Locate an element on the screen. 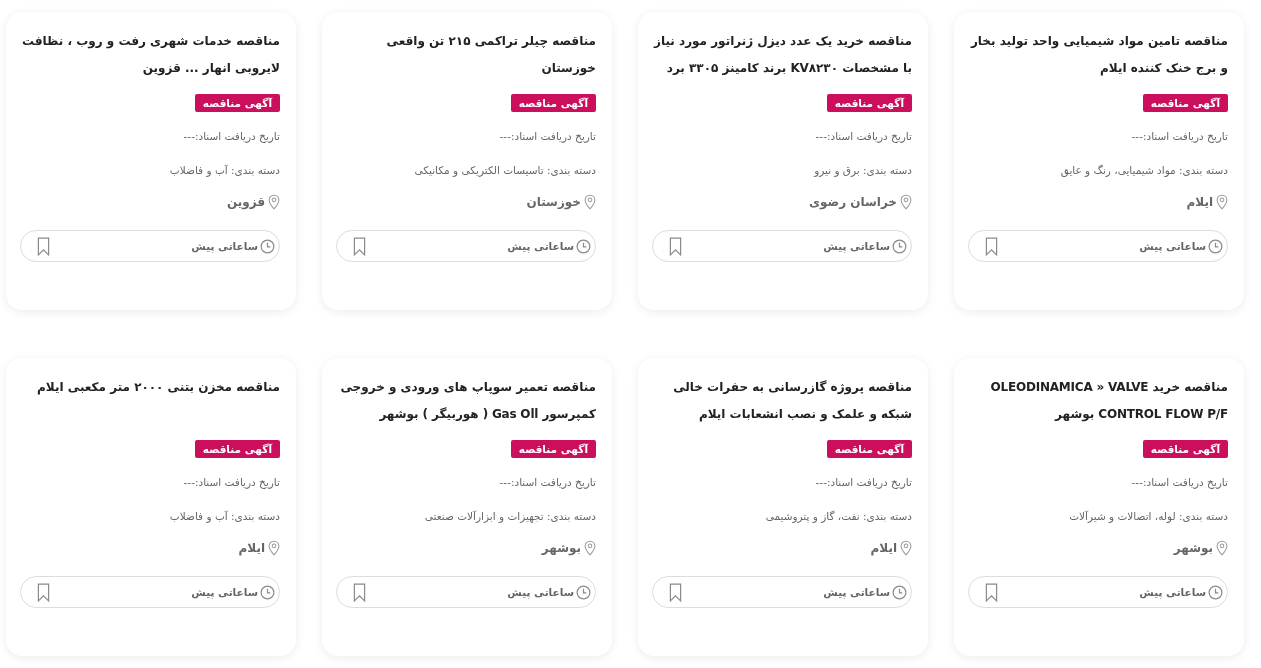 The width and height of the screenshot is (1261, 668). category-text: دسته بندی: تجهیزات و ابزارآلات صنعتی is located at coordinates (509, 517).